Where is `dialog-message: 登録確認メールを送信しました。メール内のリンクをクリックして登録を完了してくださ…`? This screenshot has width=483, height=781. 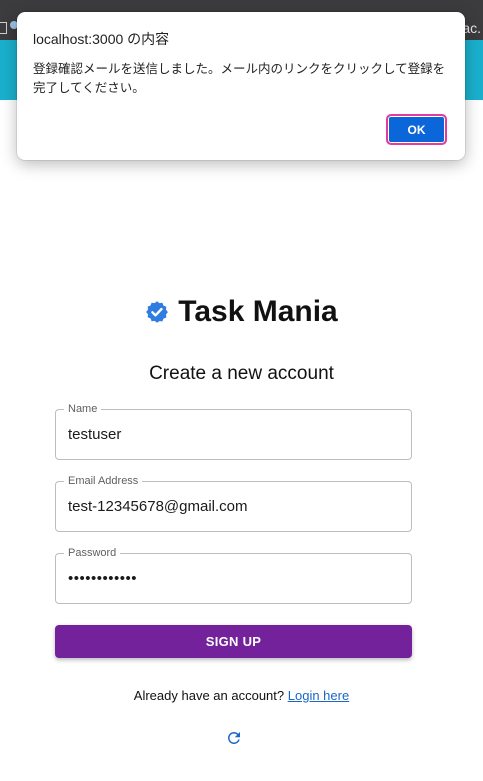 dialog-message: 登録確認メールを送信しました。メール内のリンクをクリックして登録を完了してくださ… is located at coordinates (239, 78).